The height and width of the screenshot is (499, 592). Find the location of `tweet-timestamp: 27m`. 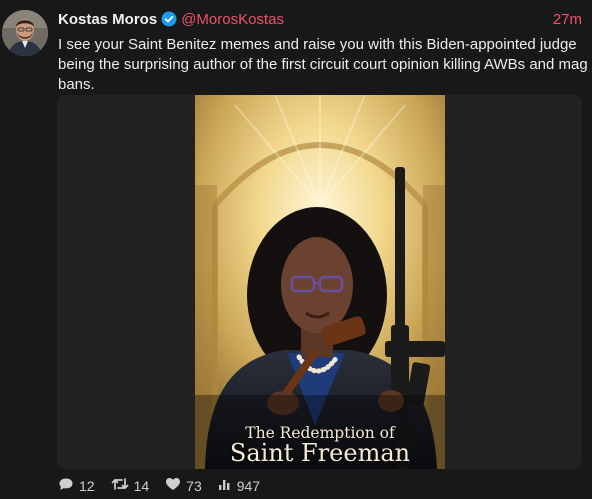

tweet-timestamp: 27m is located at coordinates (567, 19).